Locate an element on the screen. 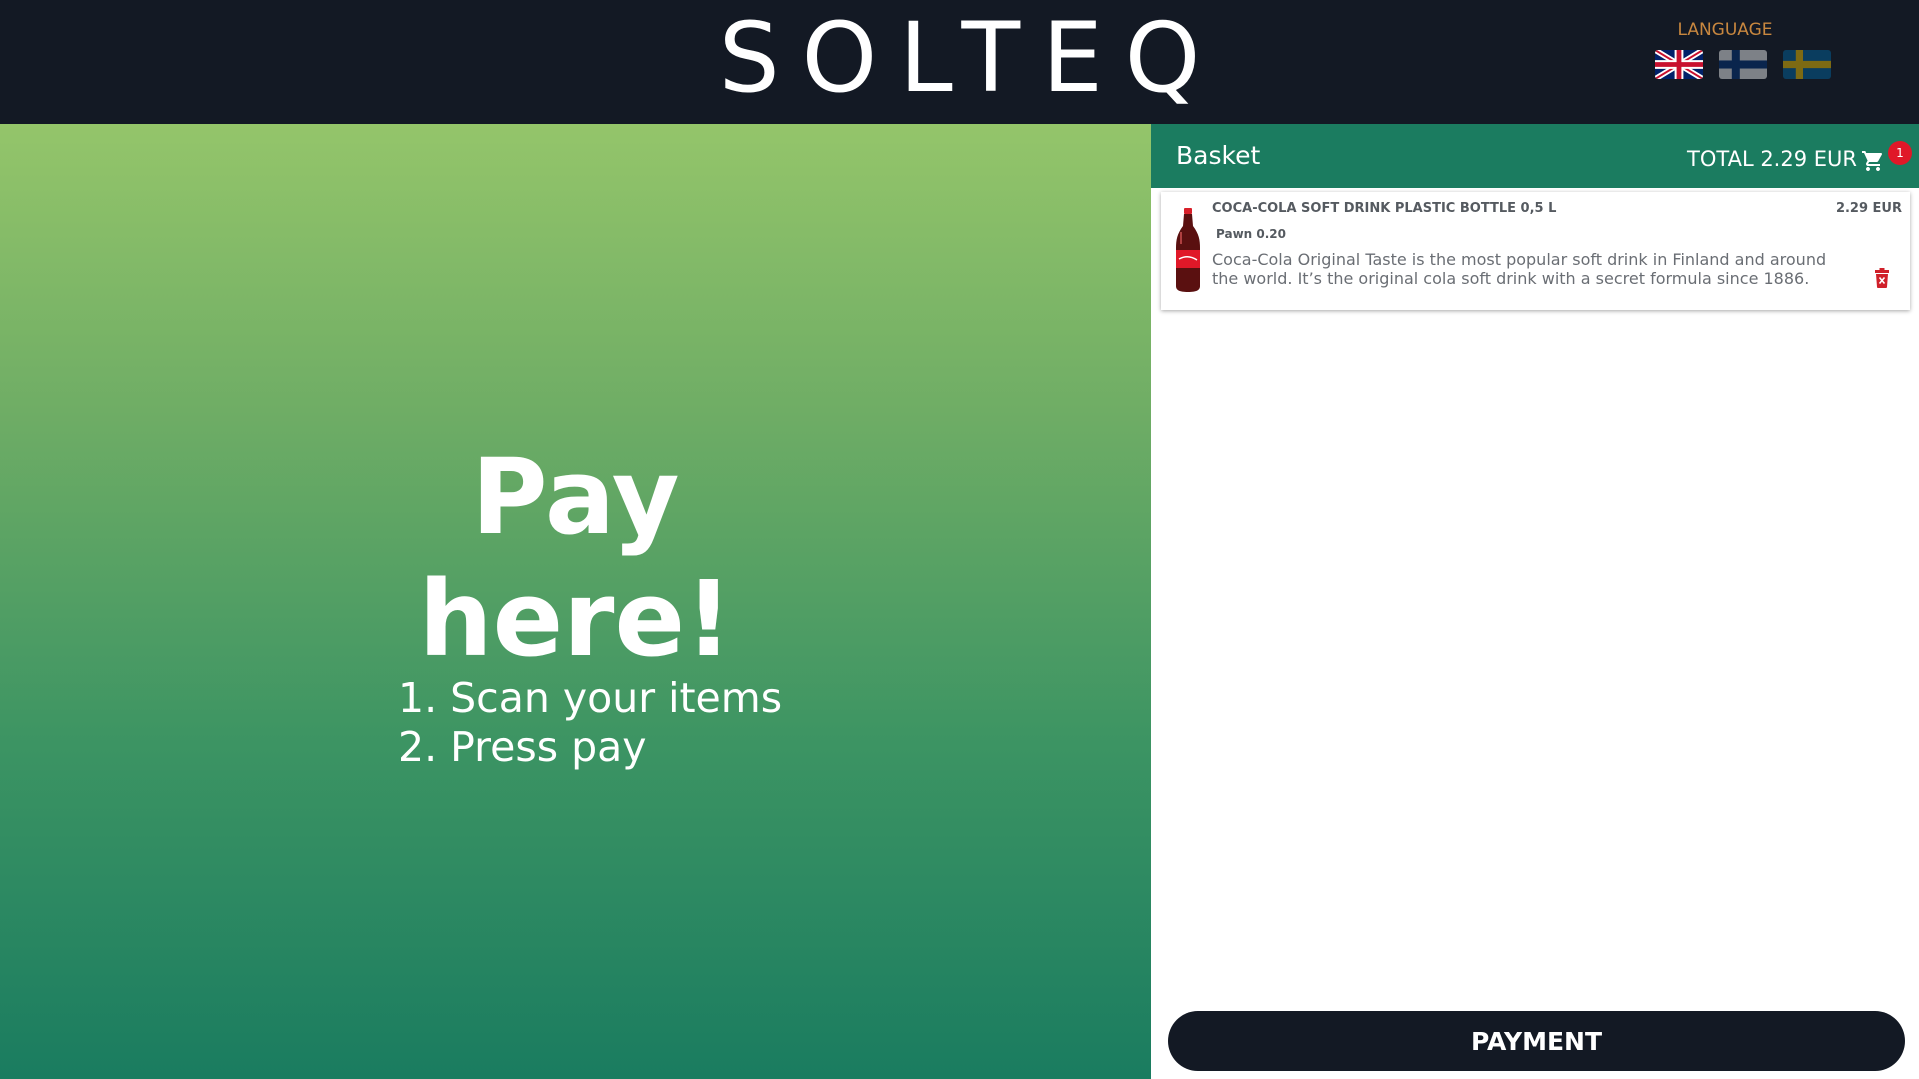 This screenshot has height=1079, width=1919. item-price: 2.29 EUR is located at coordinates (1868, 208).